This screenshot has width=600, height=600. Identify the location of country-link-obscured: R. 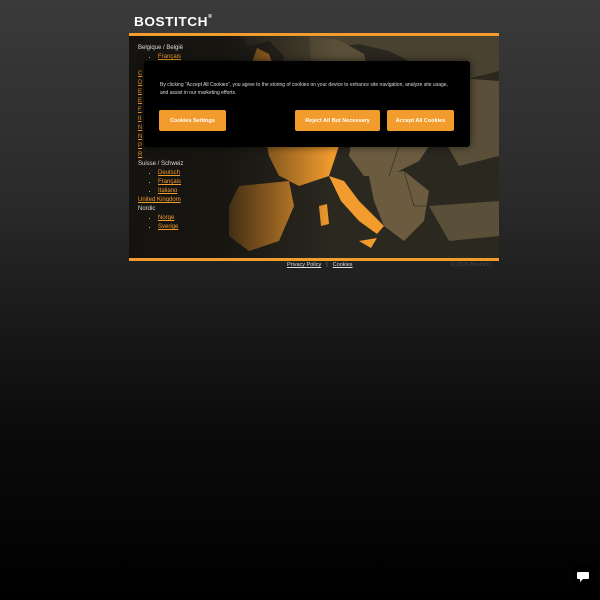
(160, 155).